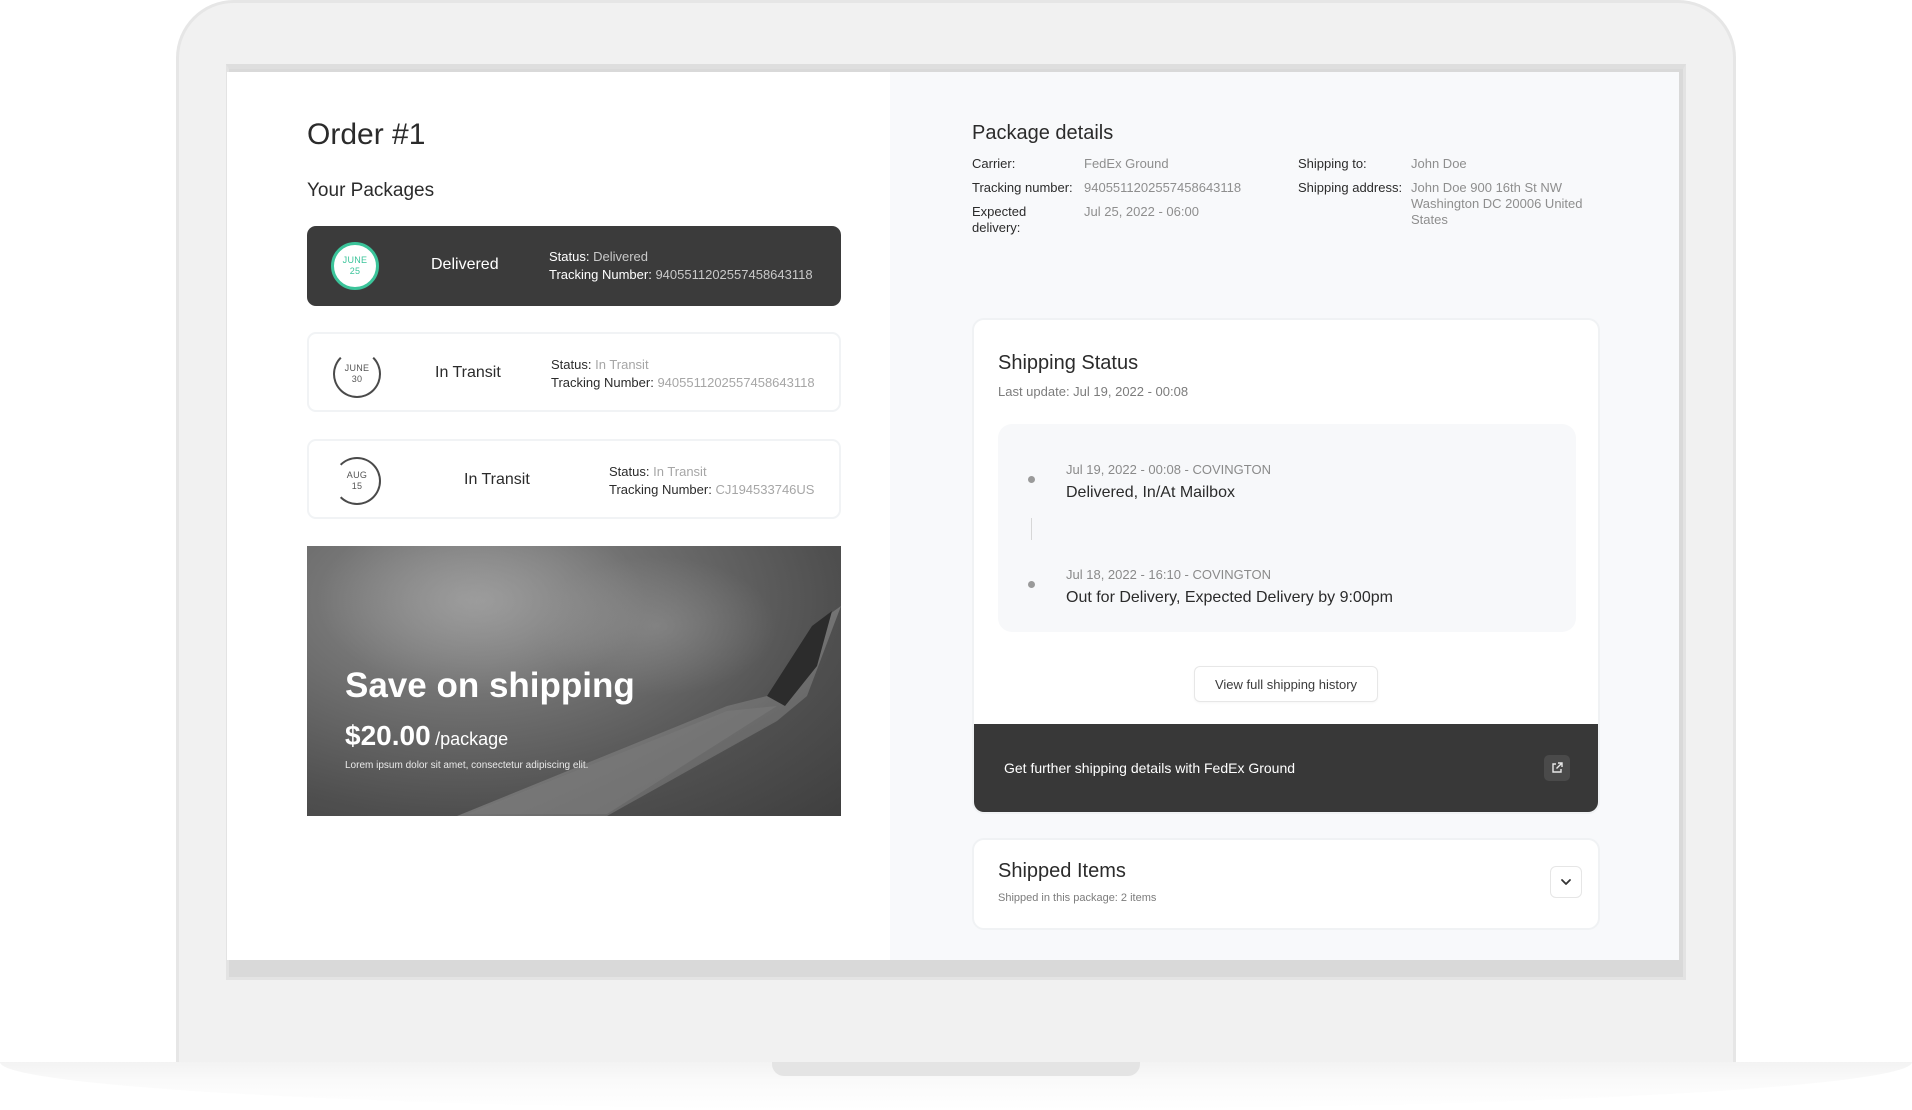 Image resolution: width=1912 pixels, height=1110 pixels. What do you see at coordinates (1150, 492) in the screenshot?
I see `timeline-event-text: Delivered, In/At Mailbox` at bounding box center [1150, 492].